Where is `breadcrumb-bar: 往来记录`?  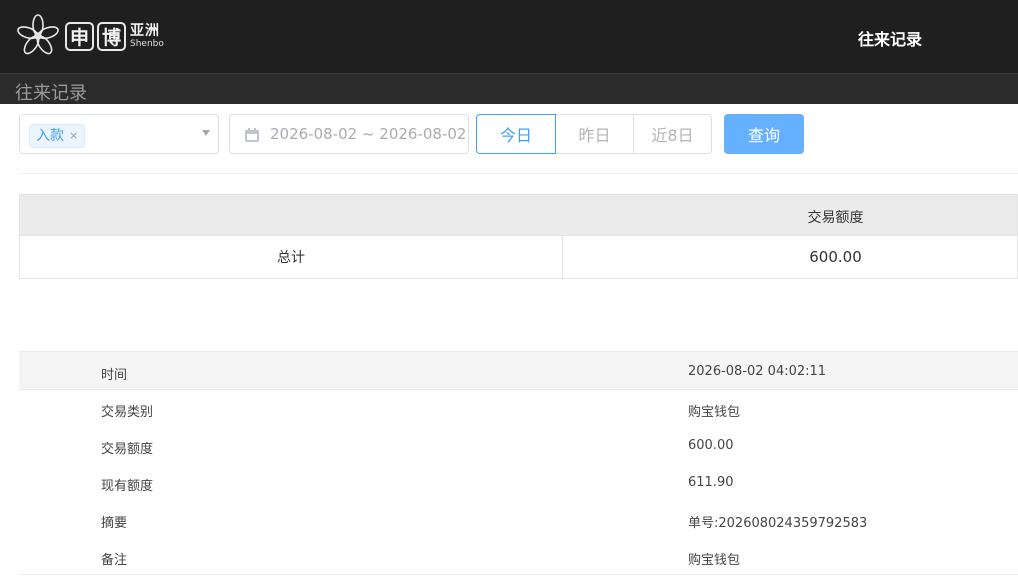
breadcrumb-bar: 往来记录 is located at coordinates (509, 88).